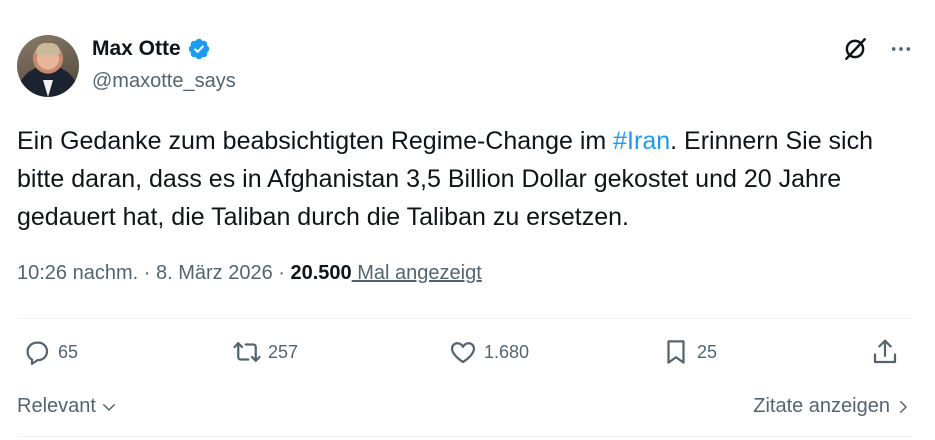 Image resolution: width=935 pixels, height=440 pixels. Describe the element at coordinates (108, 407) in the screenshot. I see `chevron-down-icon` at that location.